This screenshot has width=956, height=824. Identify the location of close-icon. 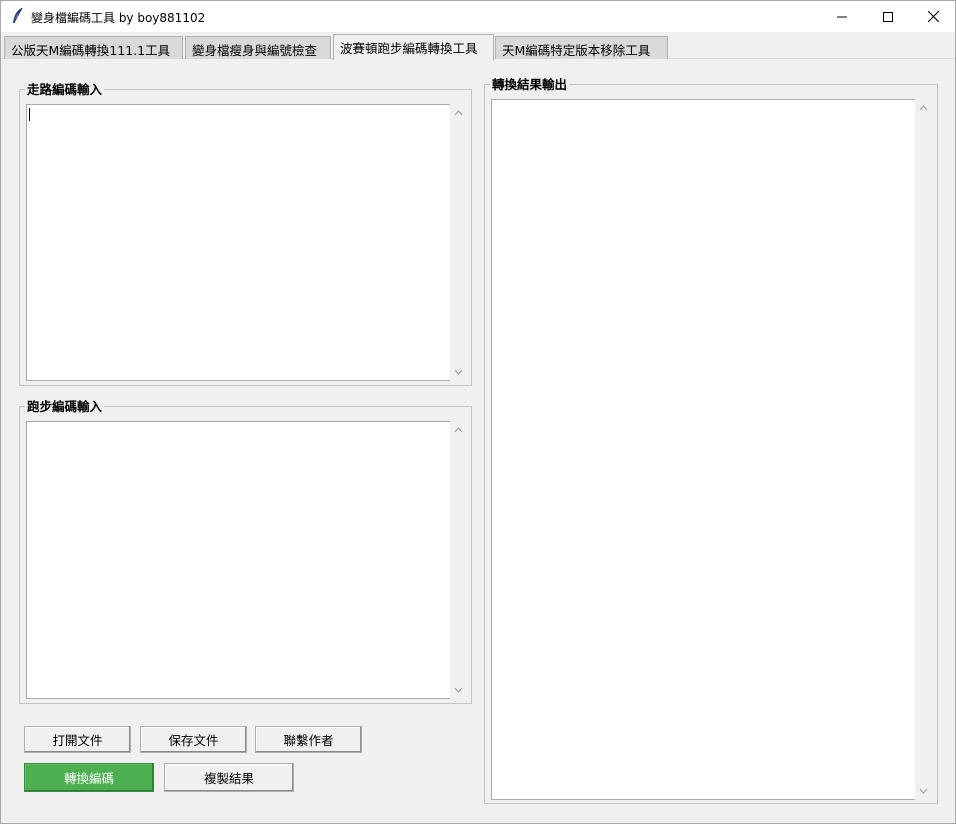
(933, 16).